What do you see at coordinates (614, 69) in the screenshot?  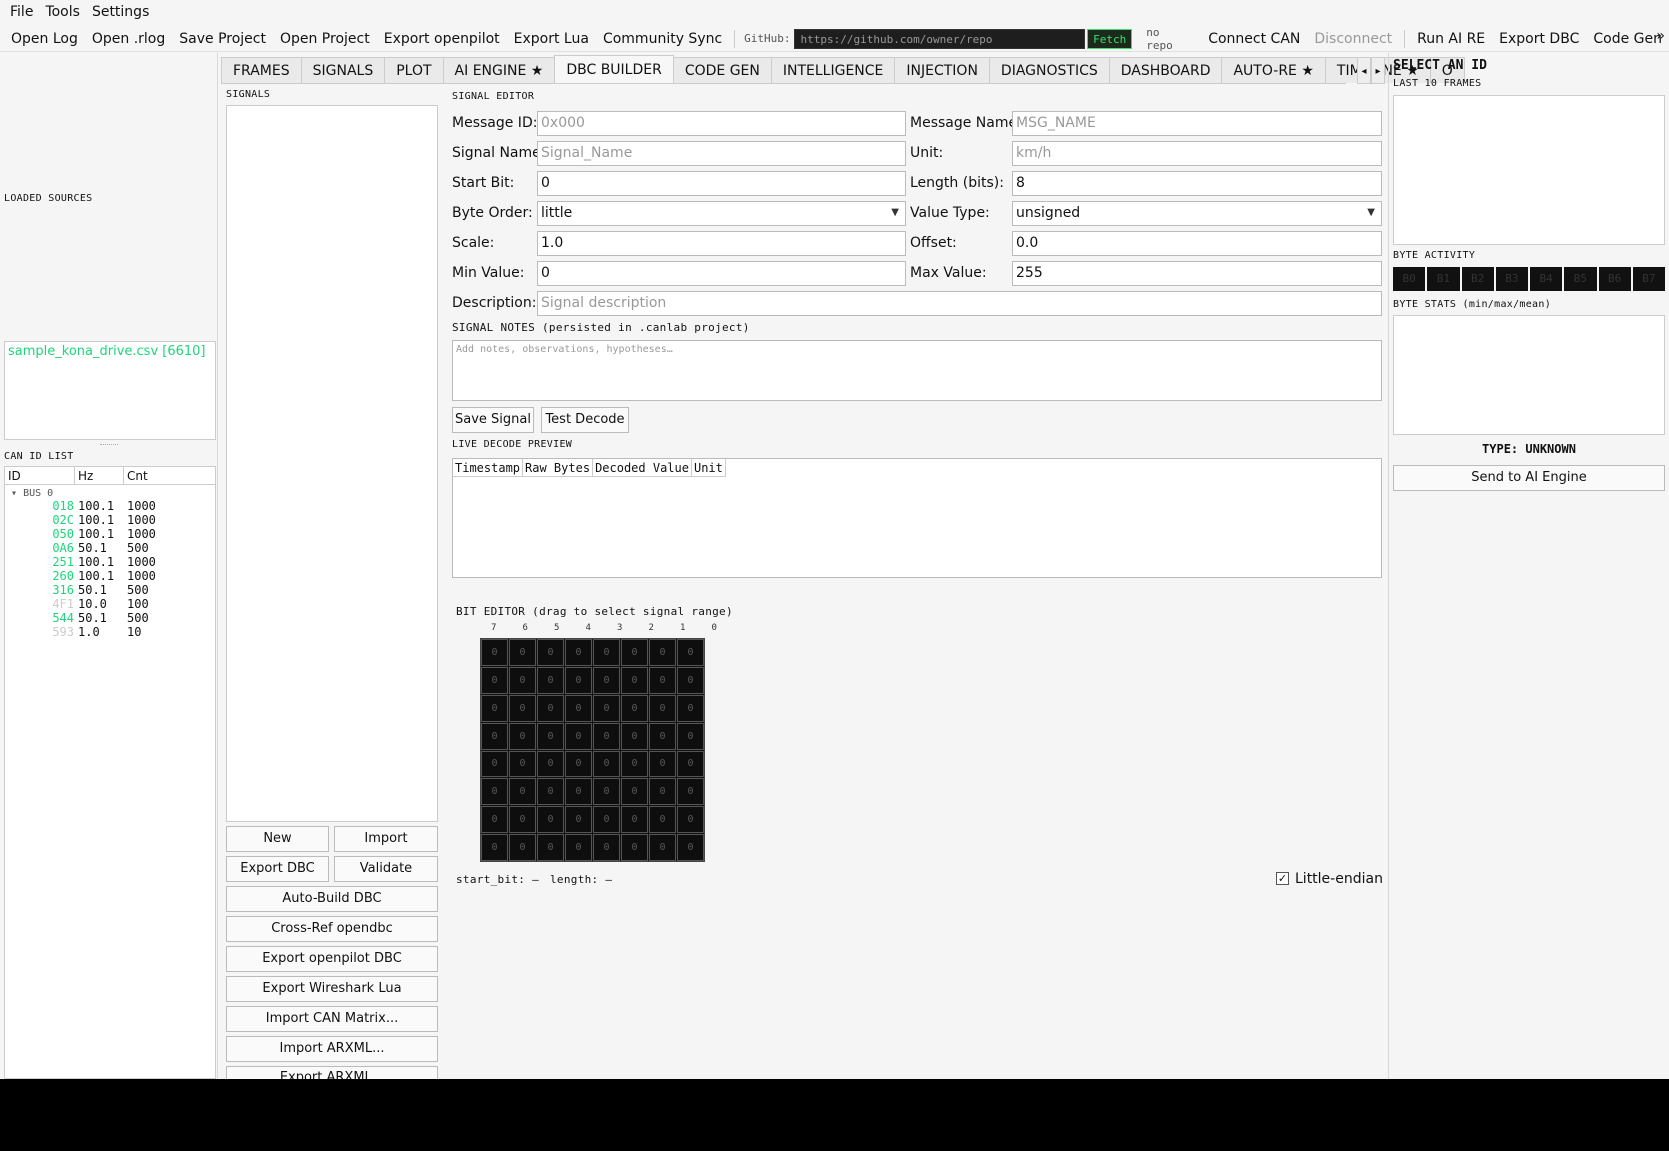 I see `tab-dbc-builder: DBC BUILDER` at bounding box center [614, 69].